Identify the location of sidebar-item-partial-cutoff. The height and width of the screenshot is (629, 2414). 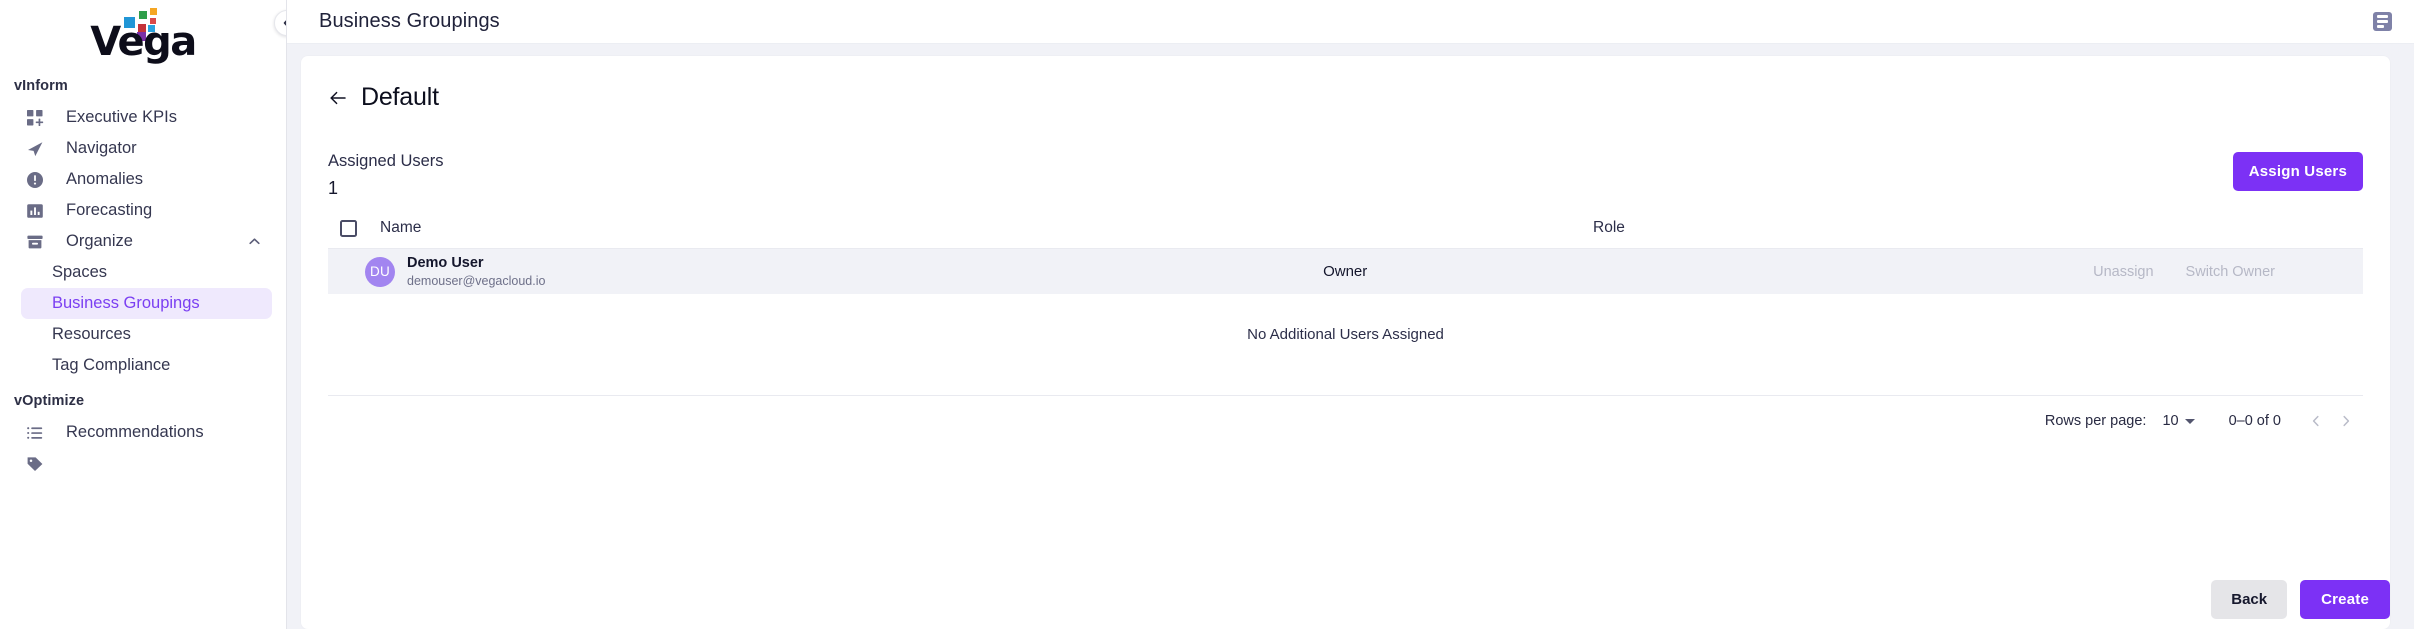
(143, 463).